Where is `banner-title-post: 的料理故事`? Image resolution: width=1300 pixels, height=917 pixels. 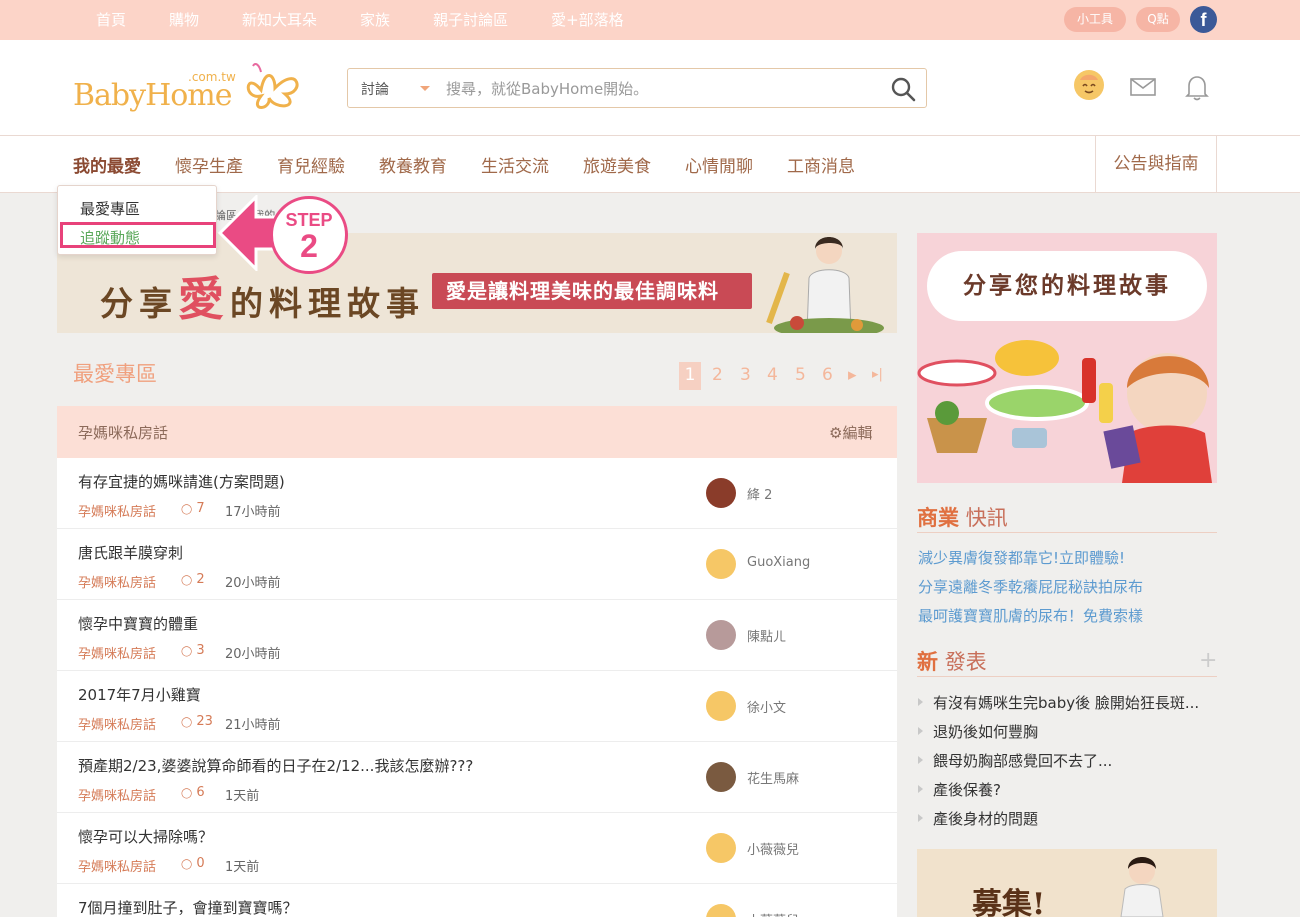 banner-title-post: 的料理故事 is located at coordinates (327, 303).